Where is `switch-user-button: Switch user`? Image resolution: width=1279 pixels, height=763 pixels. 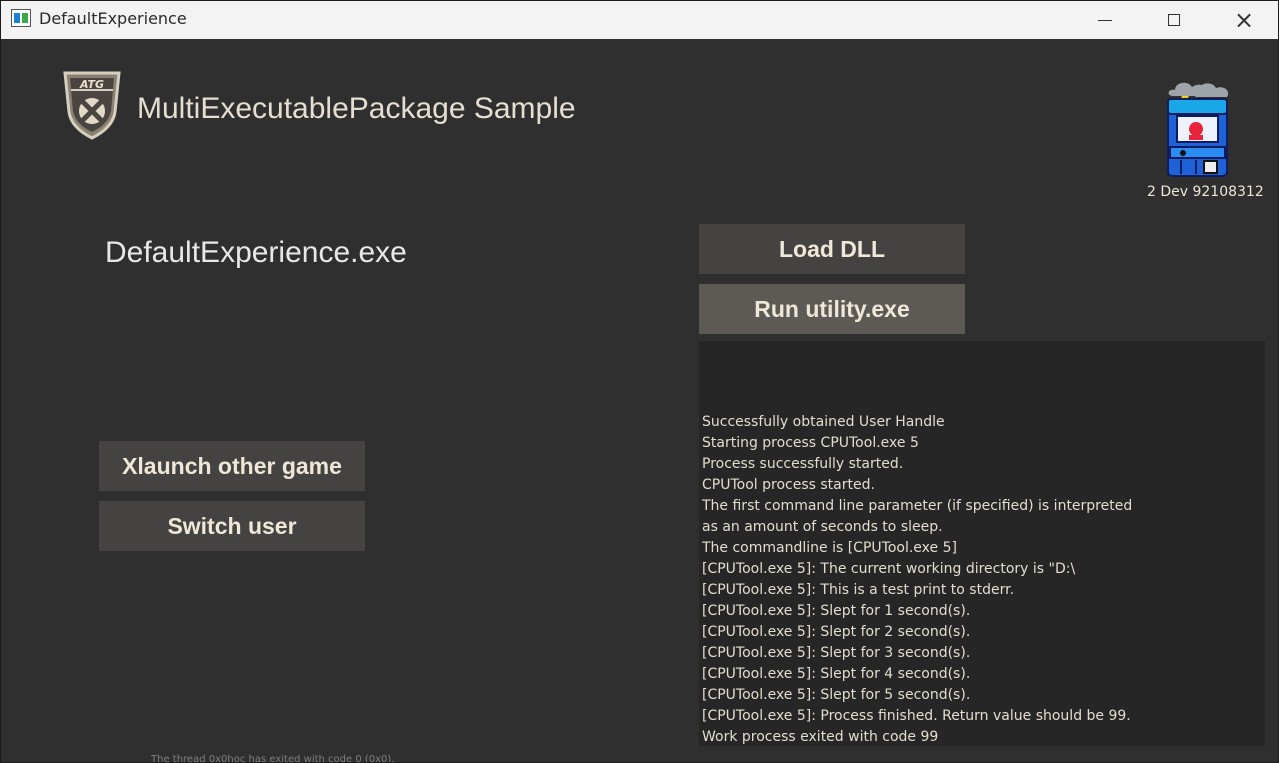
switch-user-button: Switch user is located at coordinates (232, 526).